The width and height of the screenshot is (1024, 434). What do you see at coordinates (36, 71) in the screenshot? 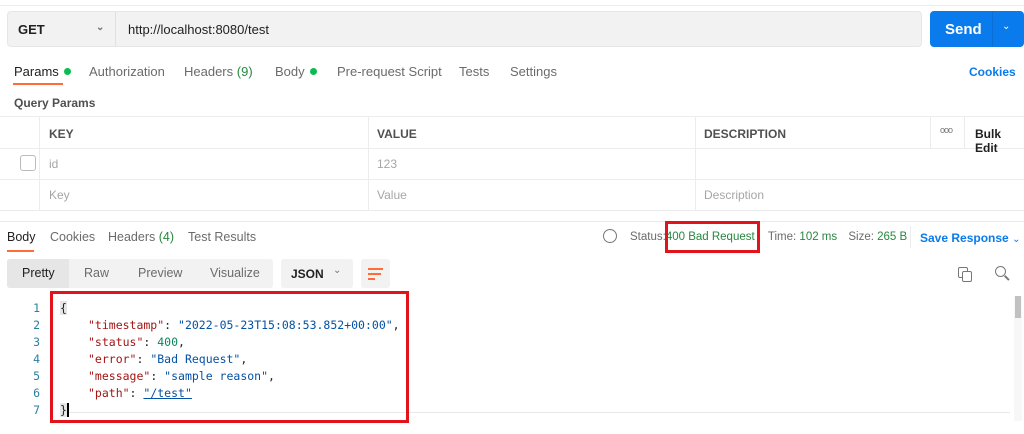
I see `tab-label: Params` at bounding box center [36, 71].